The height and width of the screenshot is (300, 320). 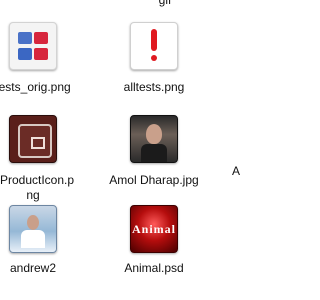 I want to click on file-label: andrew2, so click(x=33, y=268).